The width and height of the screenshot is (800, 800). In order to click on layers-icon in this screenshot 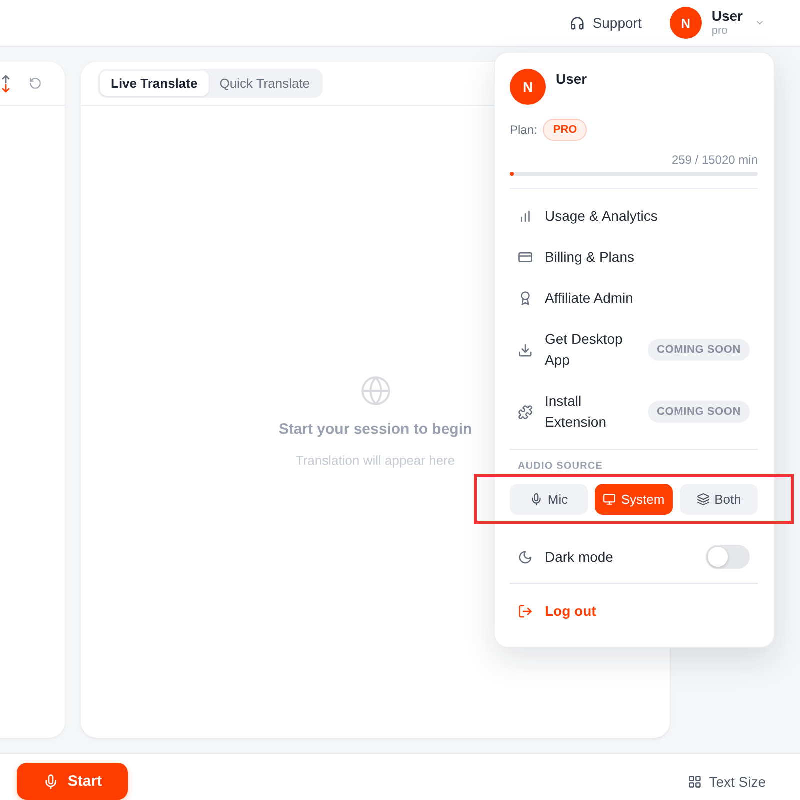, I will do `click(703, 499)`.